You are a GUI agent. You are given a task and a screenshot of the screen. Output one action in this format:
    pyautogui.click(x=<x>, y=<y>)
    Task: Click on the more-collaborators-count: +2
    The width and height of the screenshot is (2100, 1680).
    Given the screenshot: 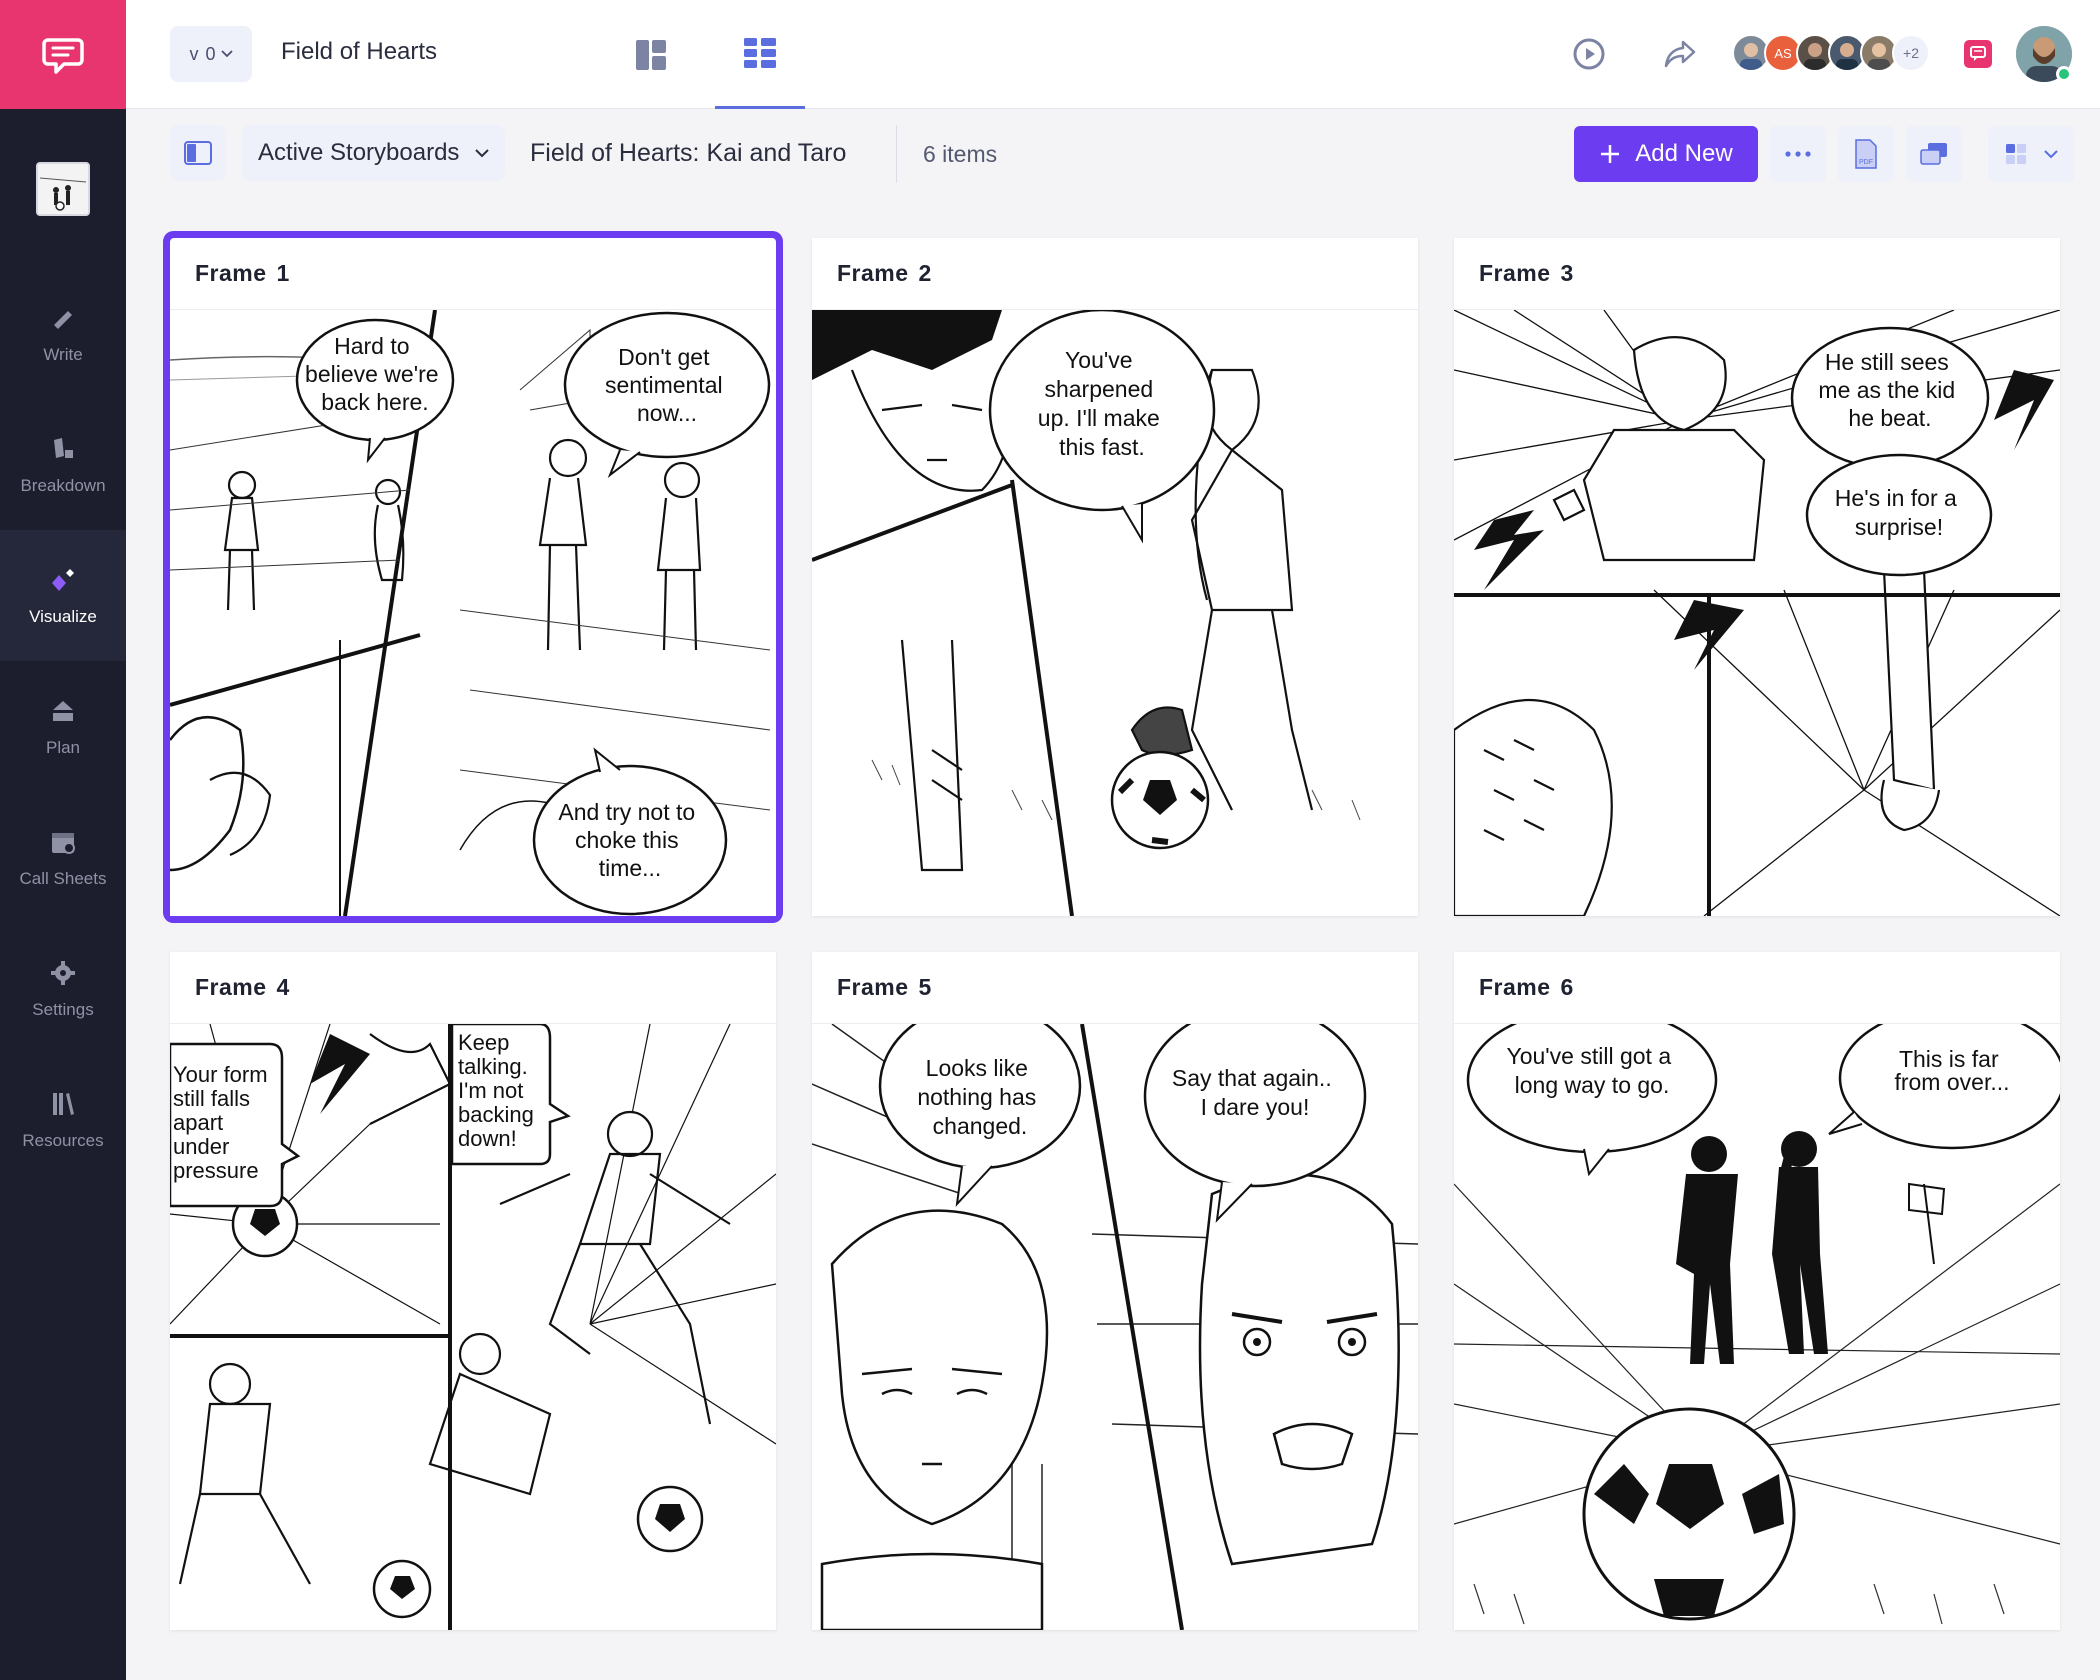 What is the action you would take?
    pyautogui.click(x=1911, y=53)
    